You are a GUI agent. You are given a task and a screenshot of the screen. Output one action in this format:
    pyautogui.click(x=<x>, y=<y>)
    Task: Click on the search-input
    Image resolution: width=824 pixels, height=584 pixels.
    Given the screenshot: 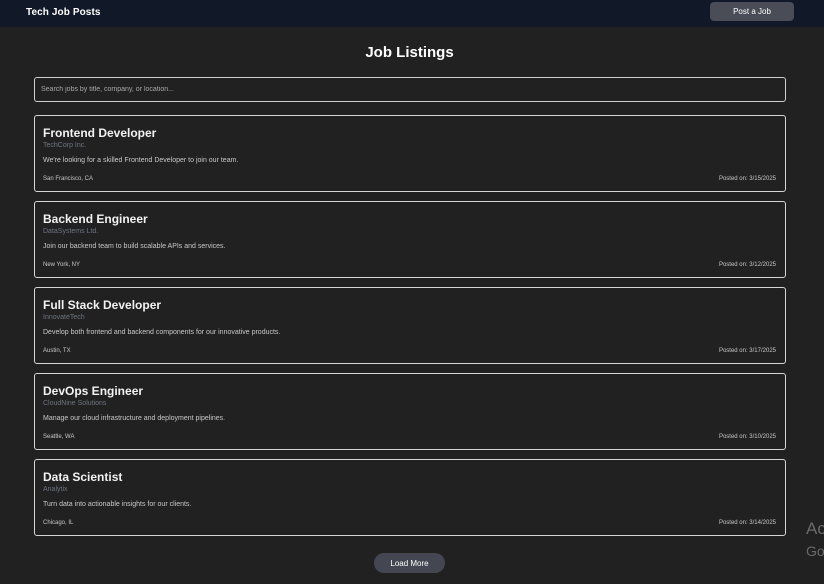 What is the action you would take?
    pyautogui.click(x=410, y=89)
    